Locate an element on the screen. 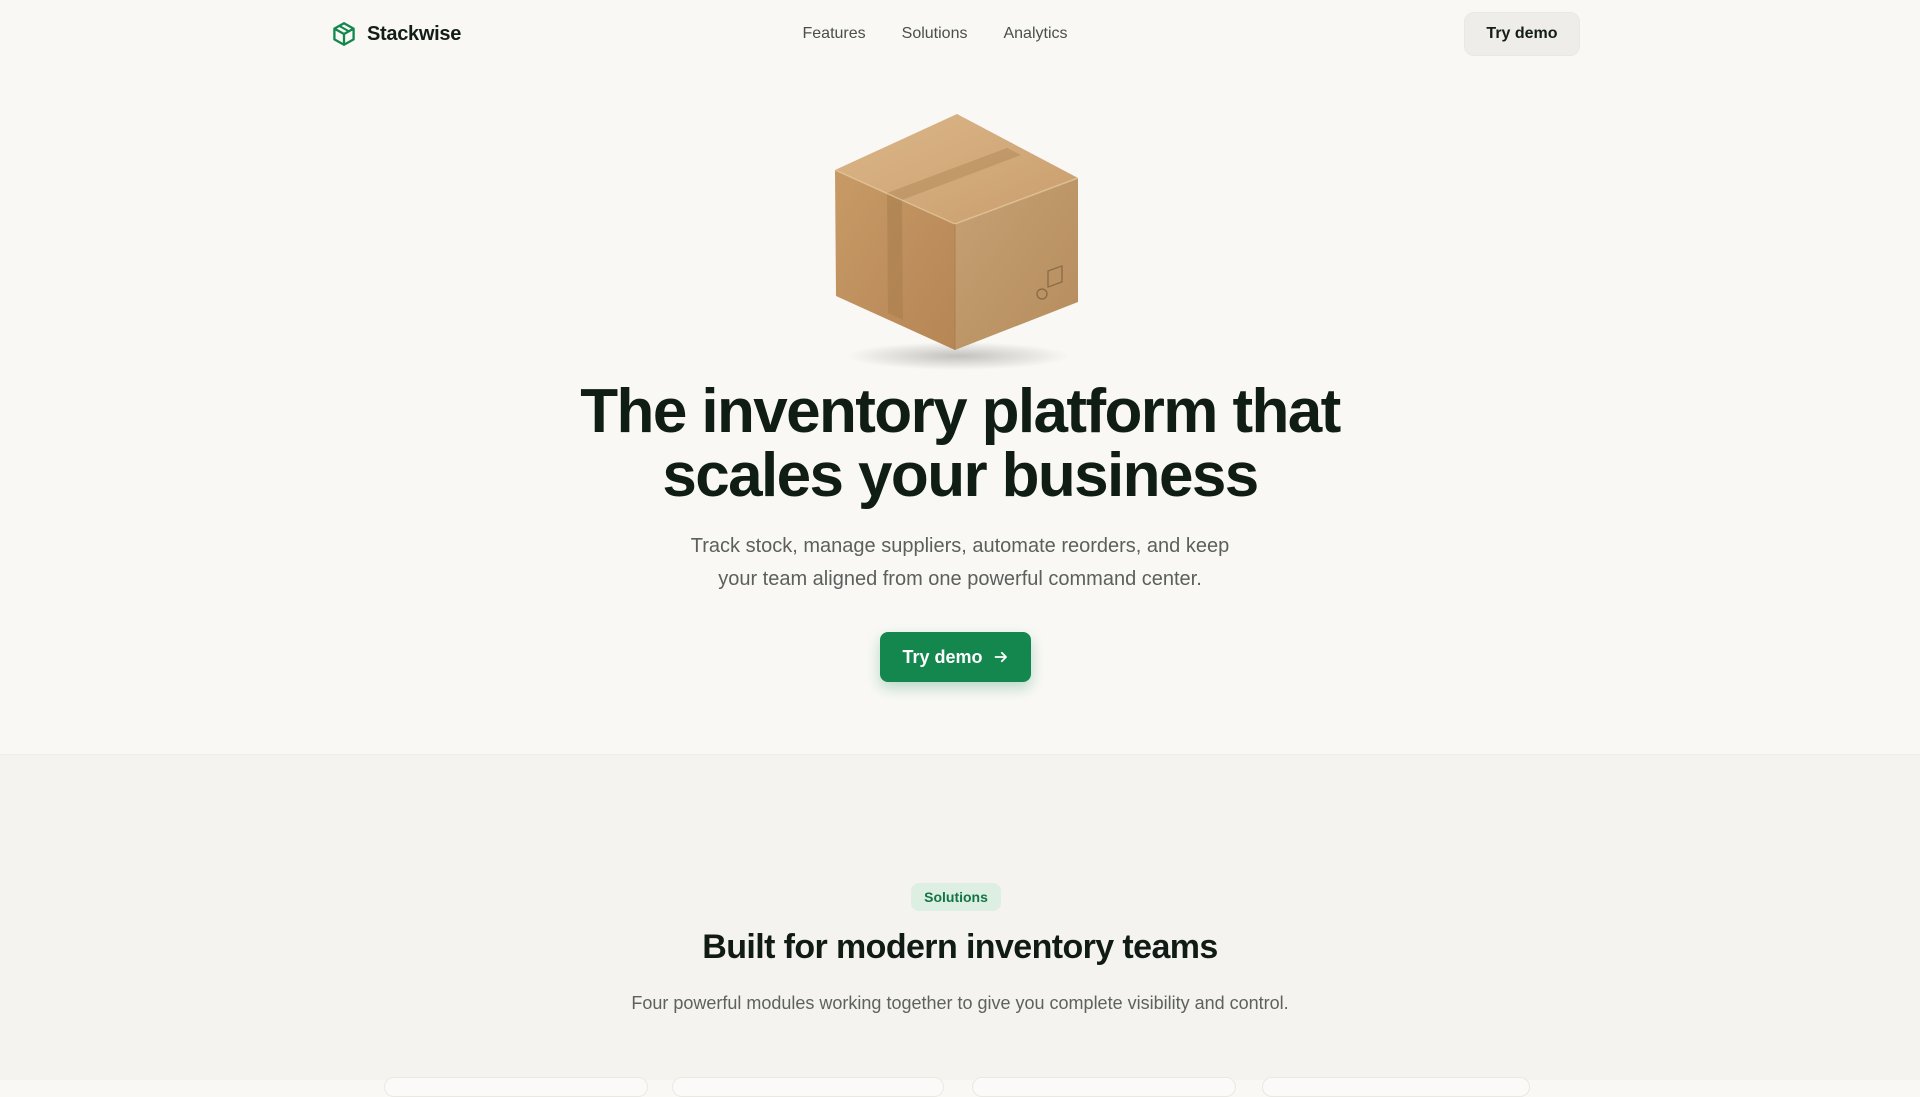 This screenshot has width=1920, height=1097. nav-link-solutions: Solutions is located at coordinates (935, 34).